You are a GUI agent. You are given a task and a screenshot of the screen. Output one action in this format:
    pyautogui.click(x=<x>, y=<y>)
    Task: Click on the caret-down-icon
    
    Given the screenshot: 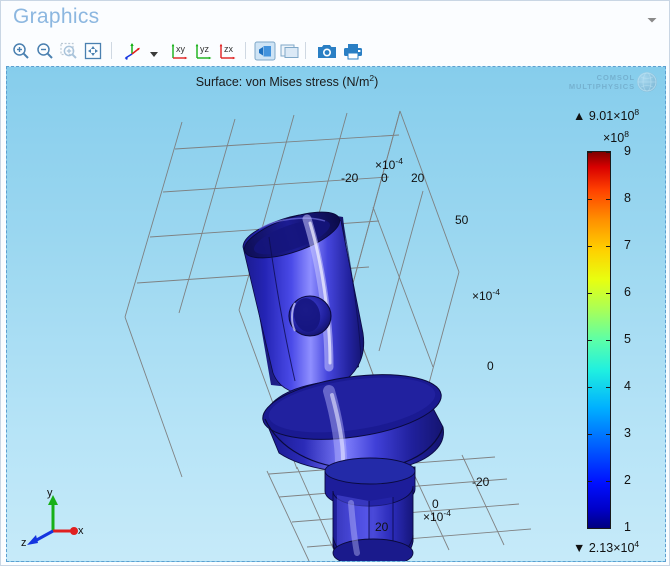 What is the action you would take?
    pyautogui.click(x=154, y=54)
    